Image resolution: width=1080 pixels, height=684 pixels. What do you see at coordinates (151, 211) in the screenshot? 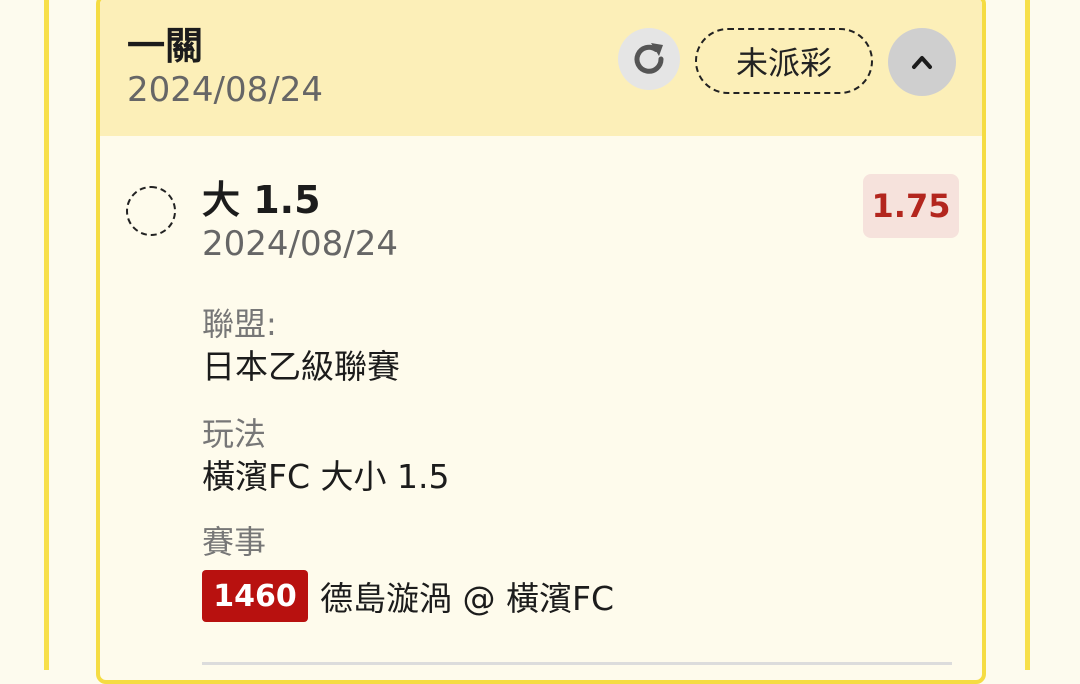
I see `selection-radio` at bounding box center [151, 211].